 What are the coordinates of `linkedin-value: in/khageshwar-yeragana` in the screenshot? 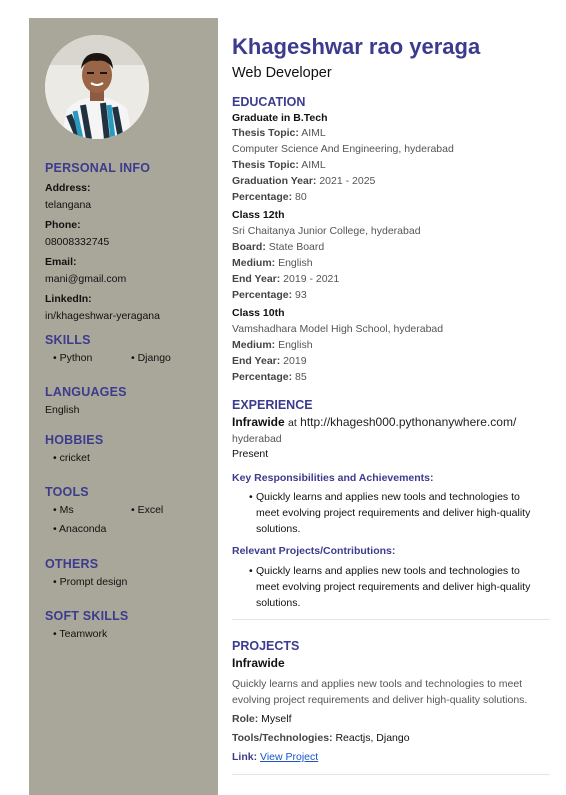 It's located at (102, 316).